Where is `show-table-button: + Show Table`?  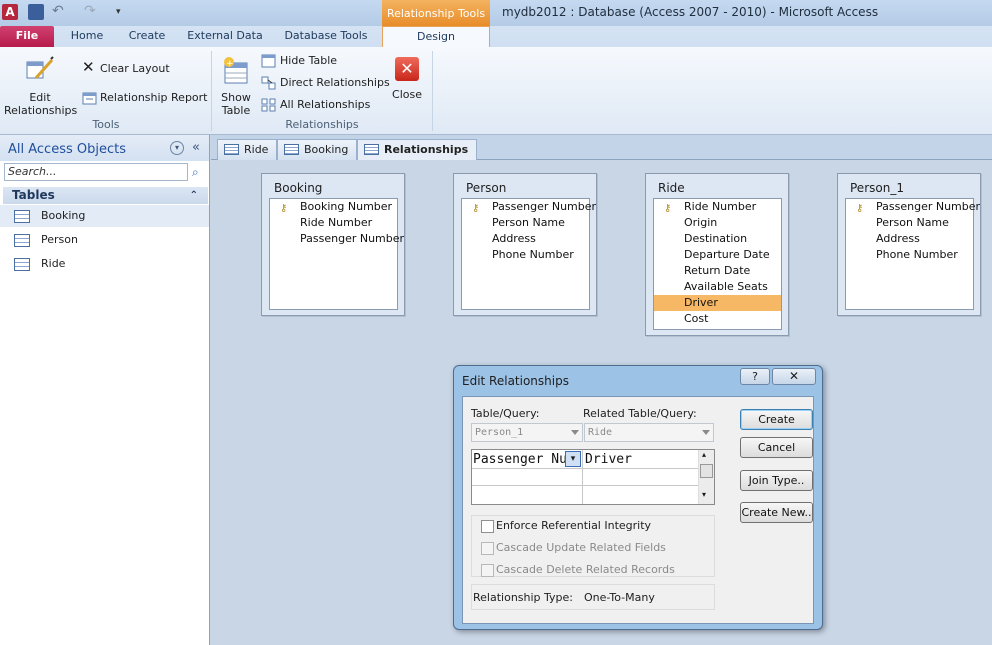
show-table-button: + Show Table is located at coordinates (236, 84).